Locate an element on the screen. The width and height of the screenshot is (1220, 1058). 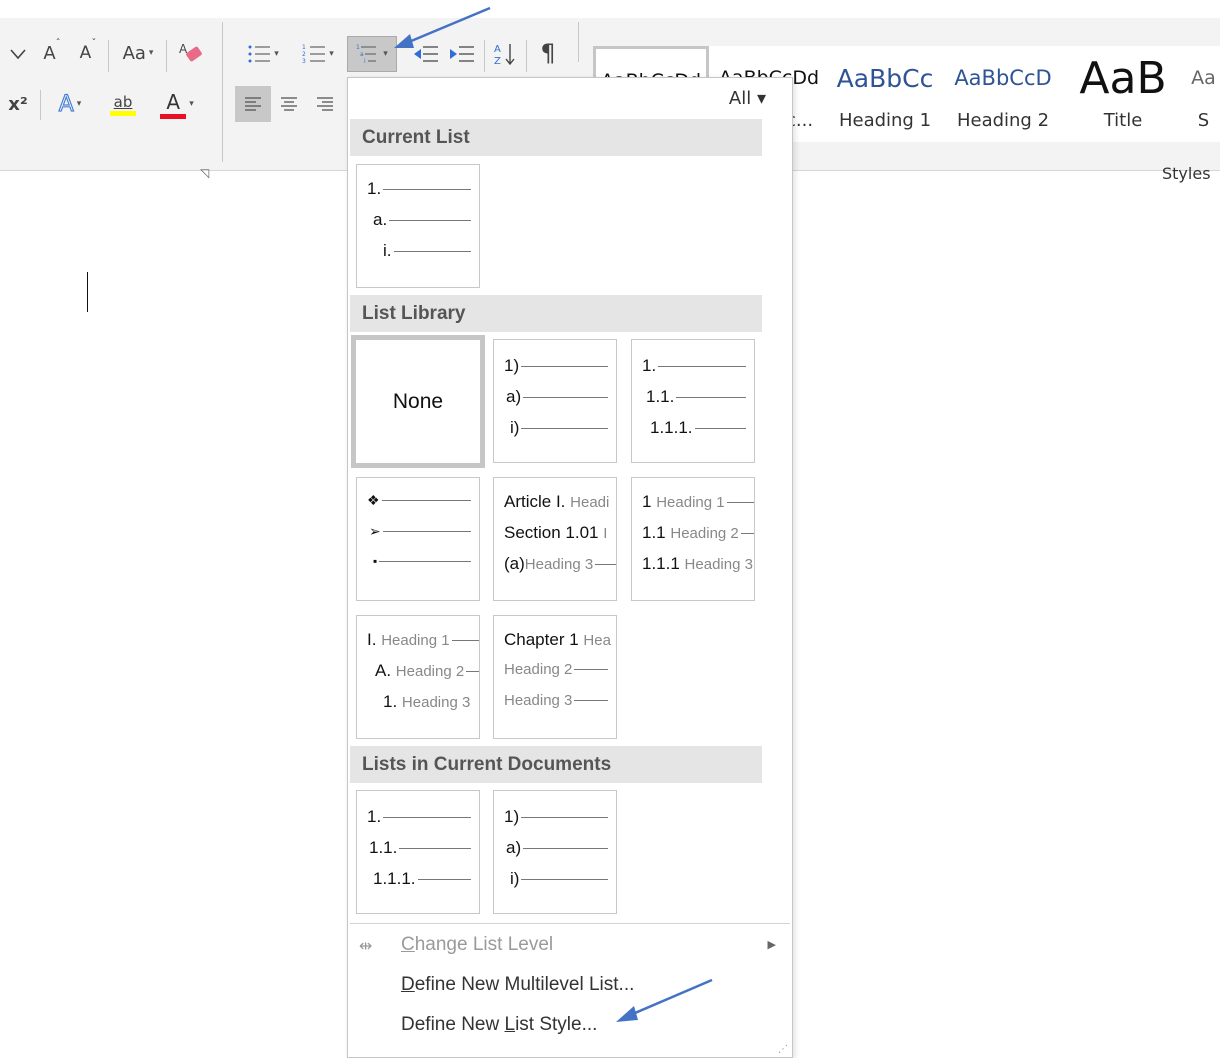
level-label: Section 1.01 is located at coordinates (551, 532).